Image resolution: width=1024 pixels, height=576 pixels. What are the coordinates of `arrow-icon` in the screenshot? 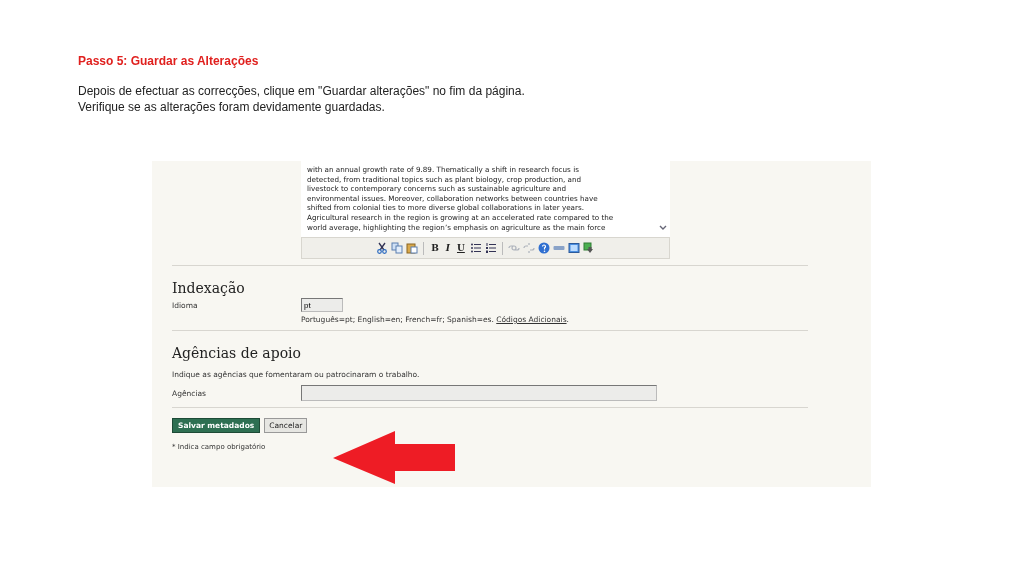 It's located at (394, 457).